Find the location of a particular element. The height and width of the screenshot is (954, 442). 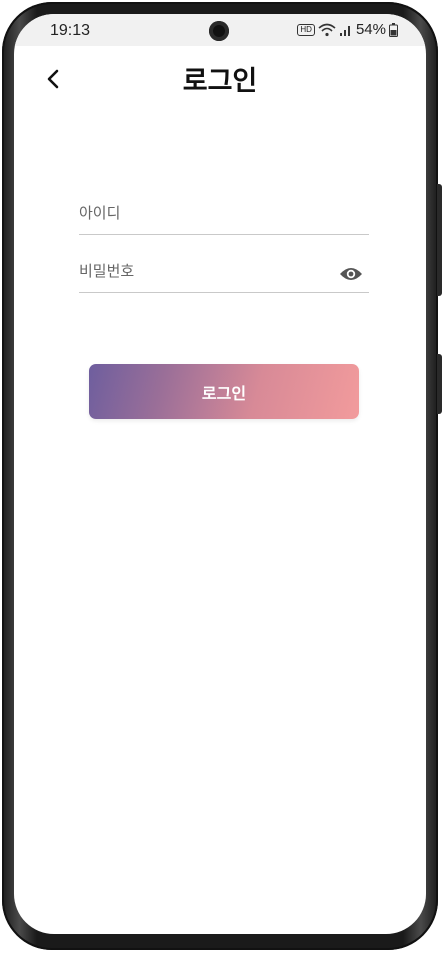

front-camera is located at coordinates (219, 31).